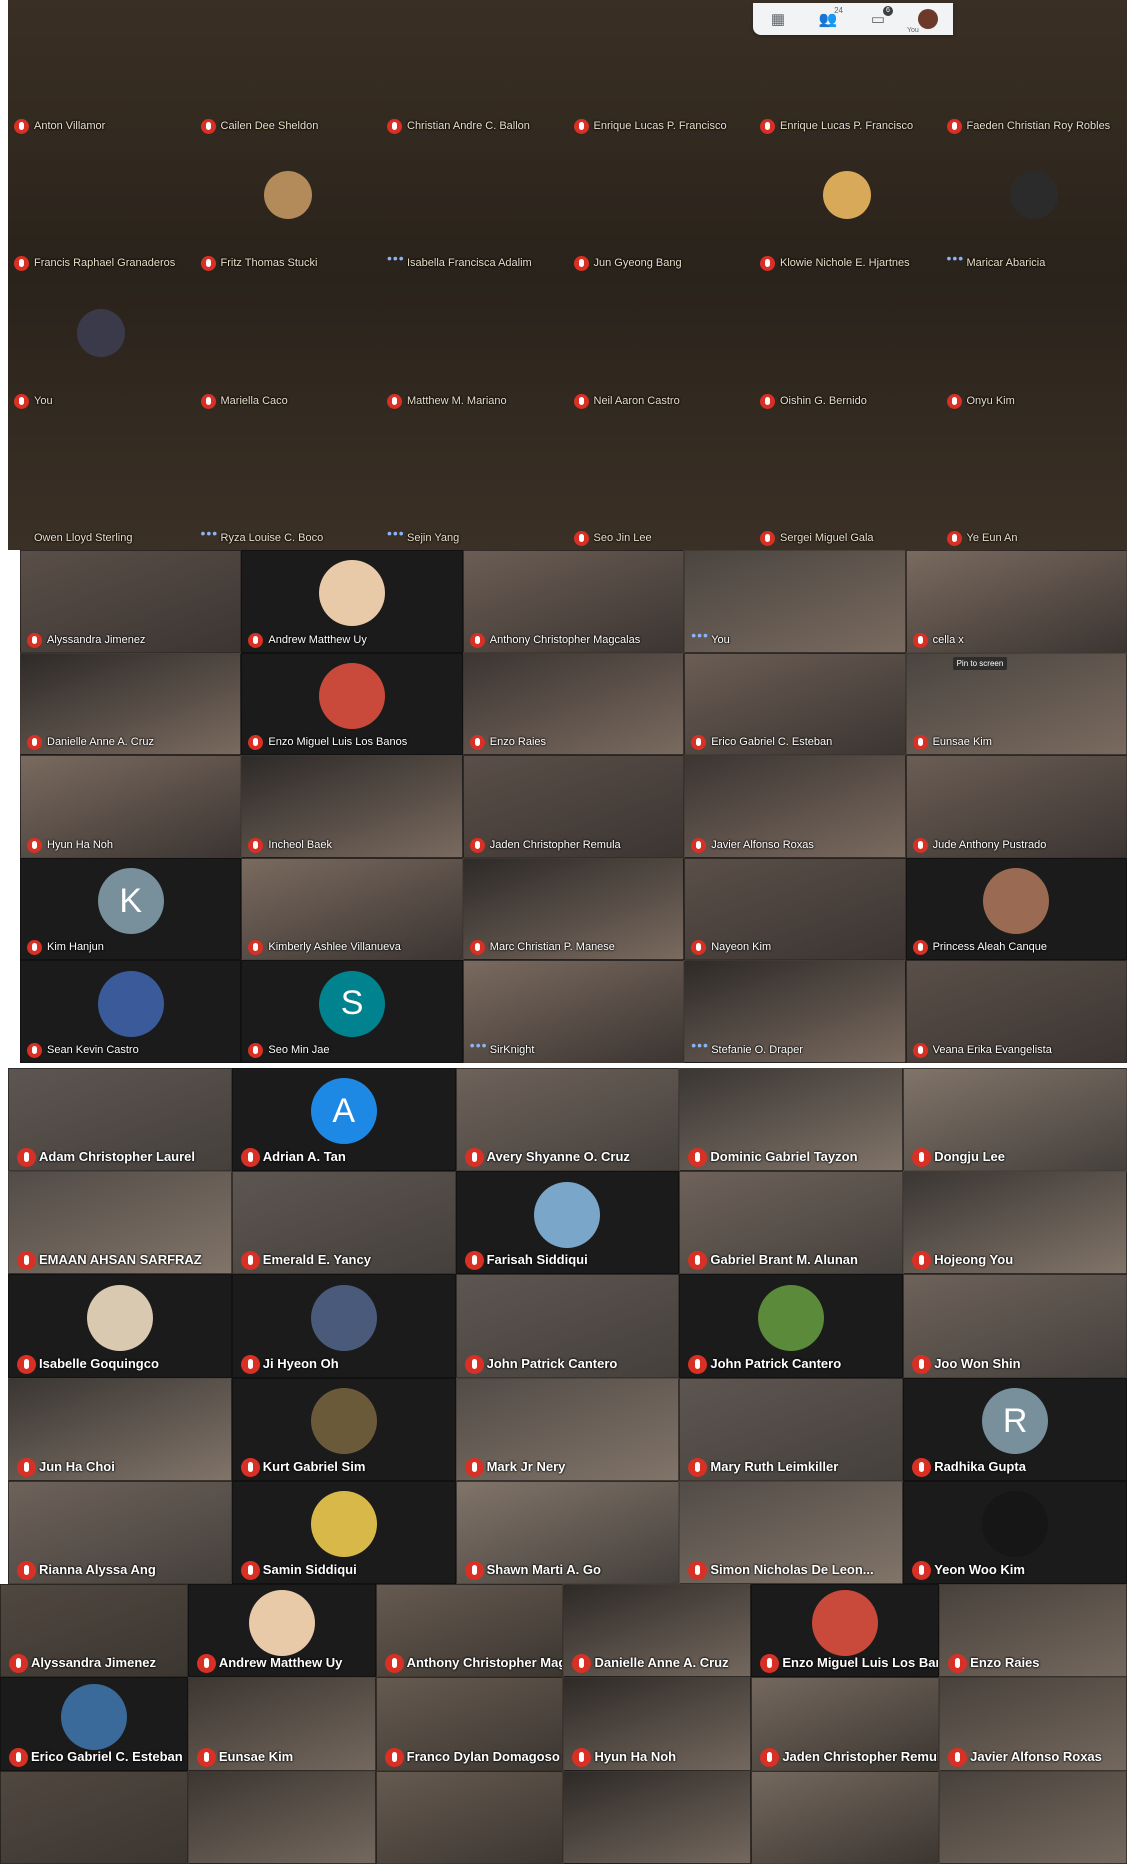 The image size is (1127, 1864). What do you see at coordinates (1016, 909) in the screenshot?
I see `participant-tile: Princess Aleah Canque` at bounding box center [1016, 909].